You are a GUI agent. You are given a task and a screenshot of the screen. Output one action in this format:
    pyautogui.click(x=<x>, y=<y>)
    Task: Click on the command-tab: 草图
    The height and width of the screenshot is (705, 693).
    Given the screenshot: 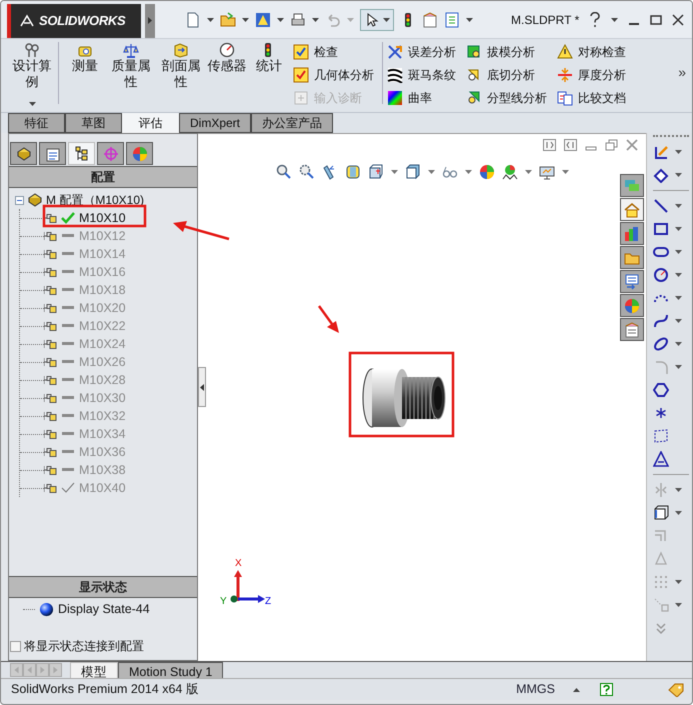 What is the action you would take?
    pyautogui.click(x=93, y=123)
    